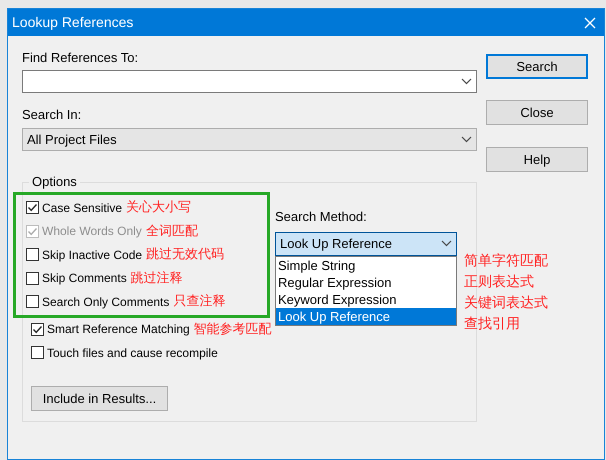 Image resolution: width=606 pixels, height=460 pixels. What do you see at coordinates (199, 302) in the screenshot?
I see `annotation-text: 只查注释` at bounding box center [199, 302].